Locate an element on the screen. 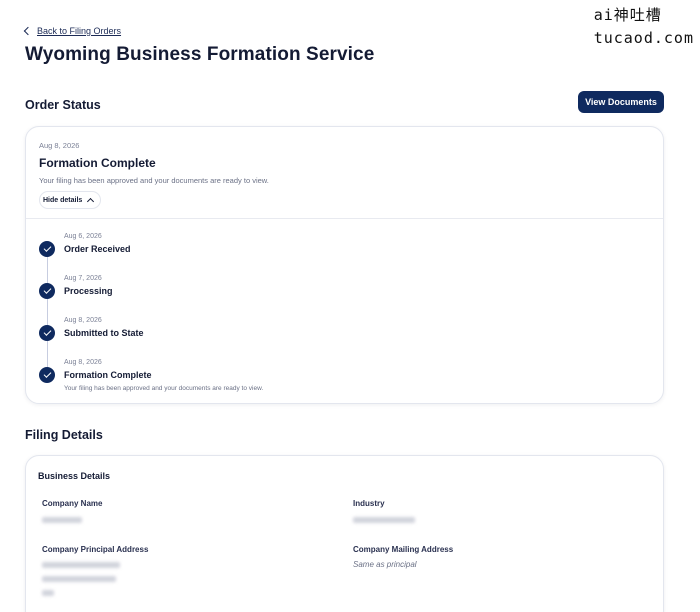 Image resolution: width=700 pixels, height=612 pixels. hide-details-button: Hide details is located at coordinates (70, 200).